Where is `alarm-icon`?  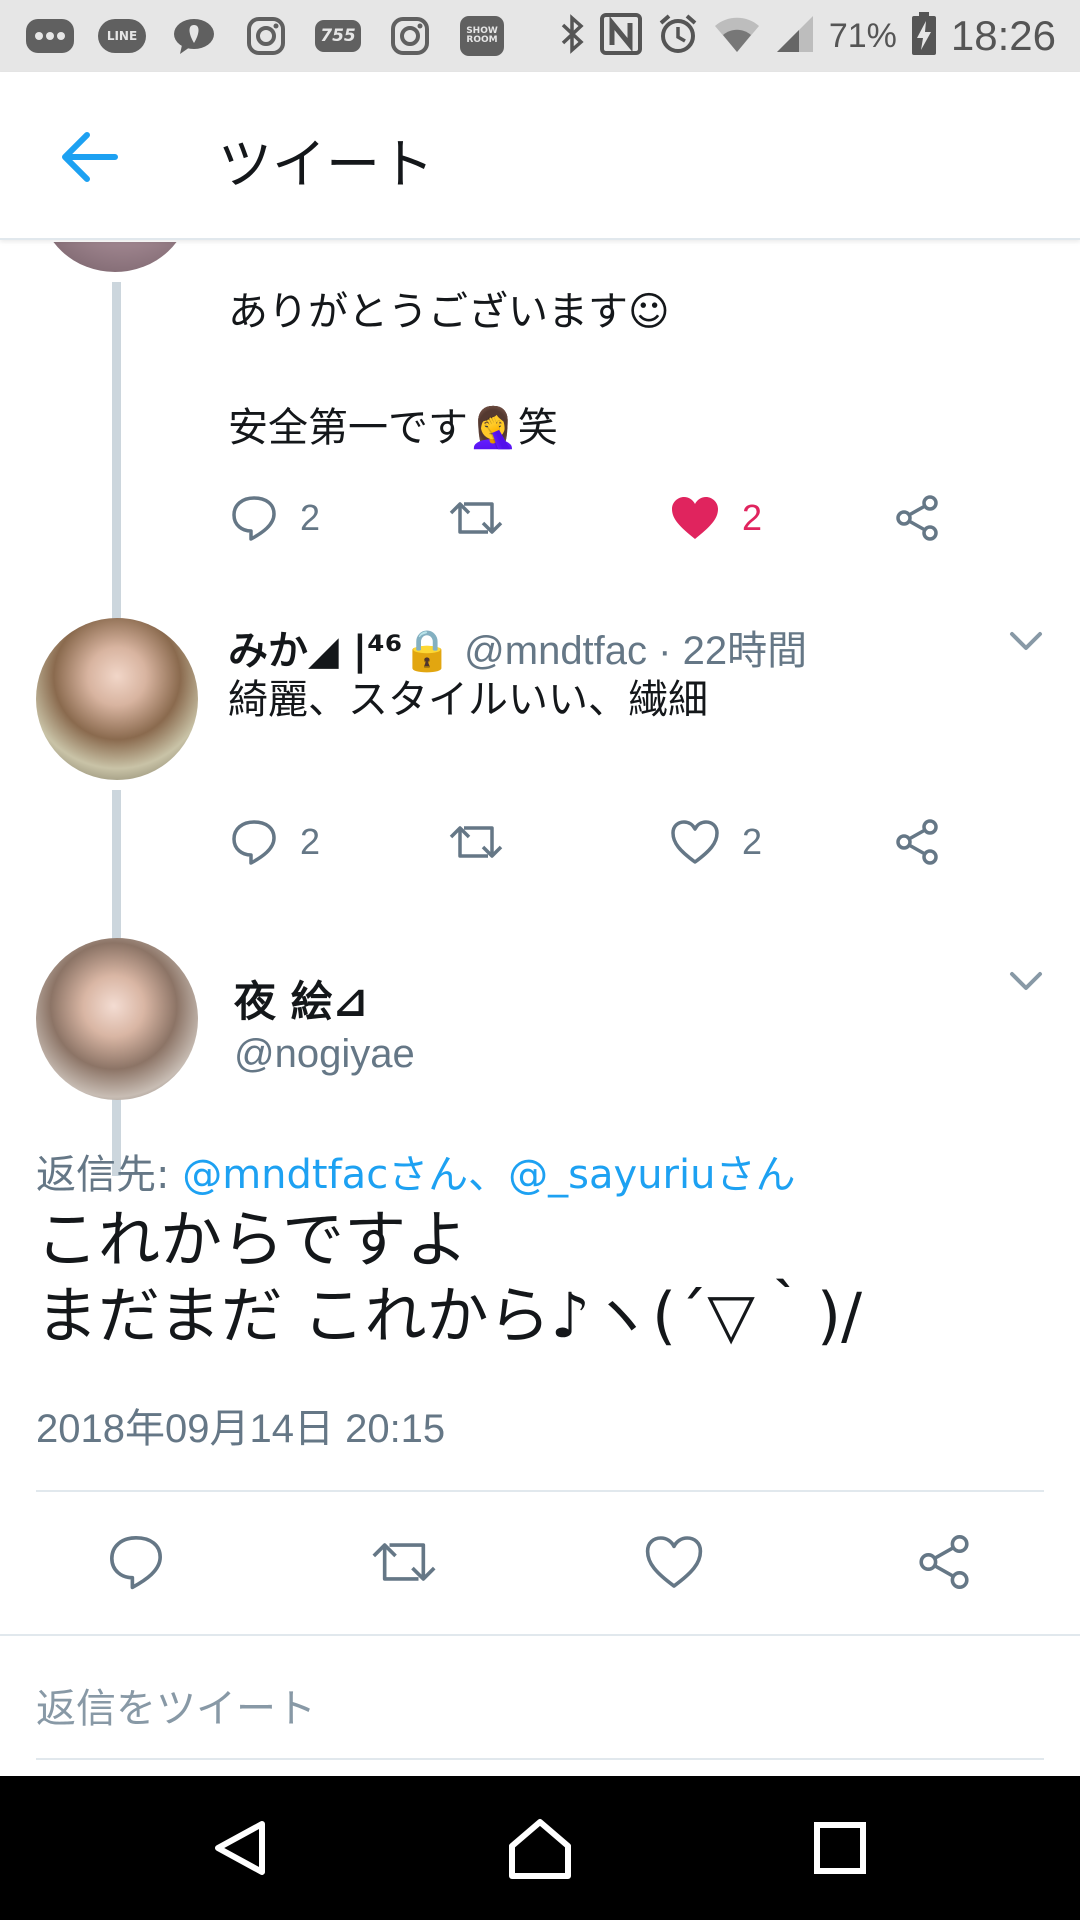 alarm-icon is located at coordinates (678, 36).